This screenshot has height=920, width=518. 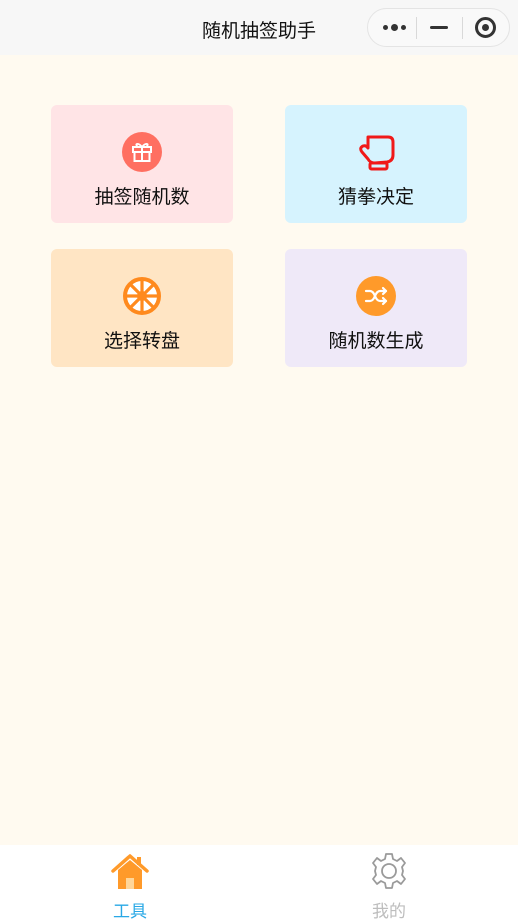 I want to click on home-icon, so click(x=130, y=871).